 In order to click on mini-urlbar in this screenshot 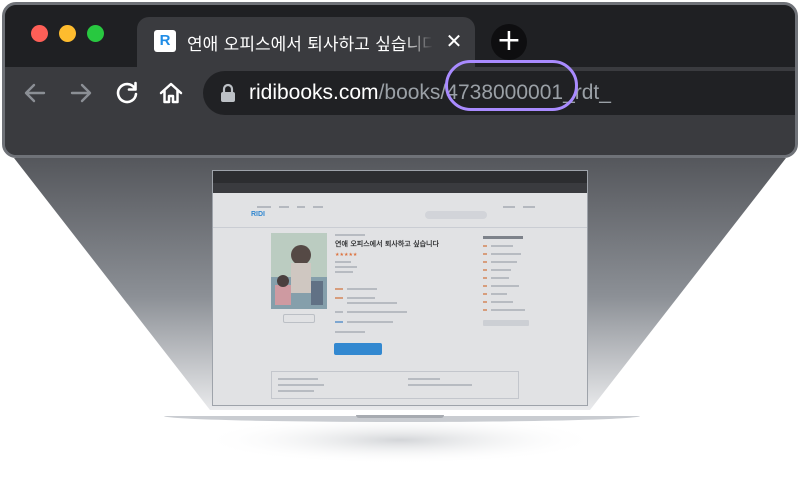, I will do `click(400, 188)`.